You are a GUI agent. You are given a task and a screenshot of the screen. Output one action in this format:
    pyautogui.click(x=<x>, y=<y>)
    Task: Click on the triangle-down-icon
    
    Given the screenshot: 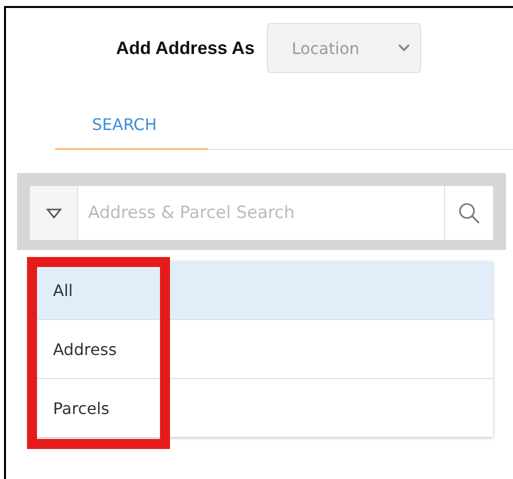 What is the action you would take?
    pyautogui.click(x=54, y=213)
    